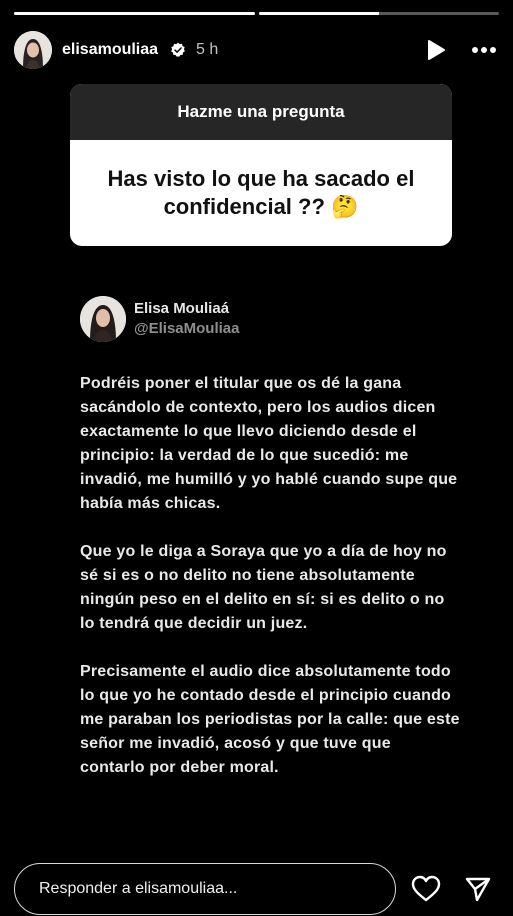  Describe the element at coordinates (261, 112) in the screenshot. I see `sticker-title: Hazme una pregunta` at that location.